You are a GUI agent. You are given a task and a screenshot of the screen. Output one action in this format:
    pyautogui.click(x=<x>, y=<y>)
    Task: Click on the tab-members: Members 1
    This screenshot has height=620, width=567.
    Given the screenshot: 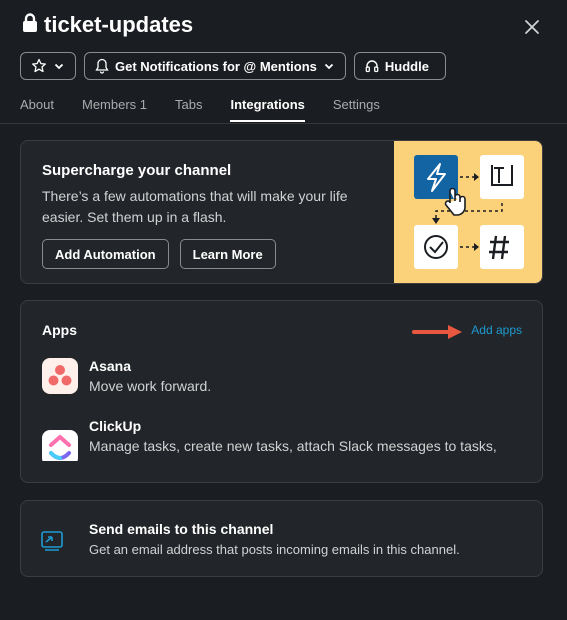 What is the action you would take?
    pyautogui.click(x=114, y=109)
    